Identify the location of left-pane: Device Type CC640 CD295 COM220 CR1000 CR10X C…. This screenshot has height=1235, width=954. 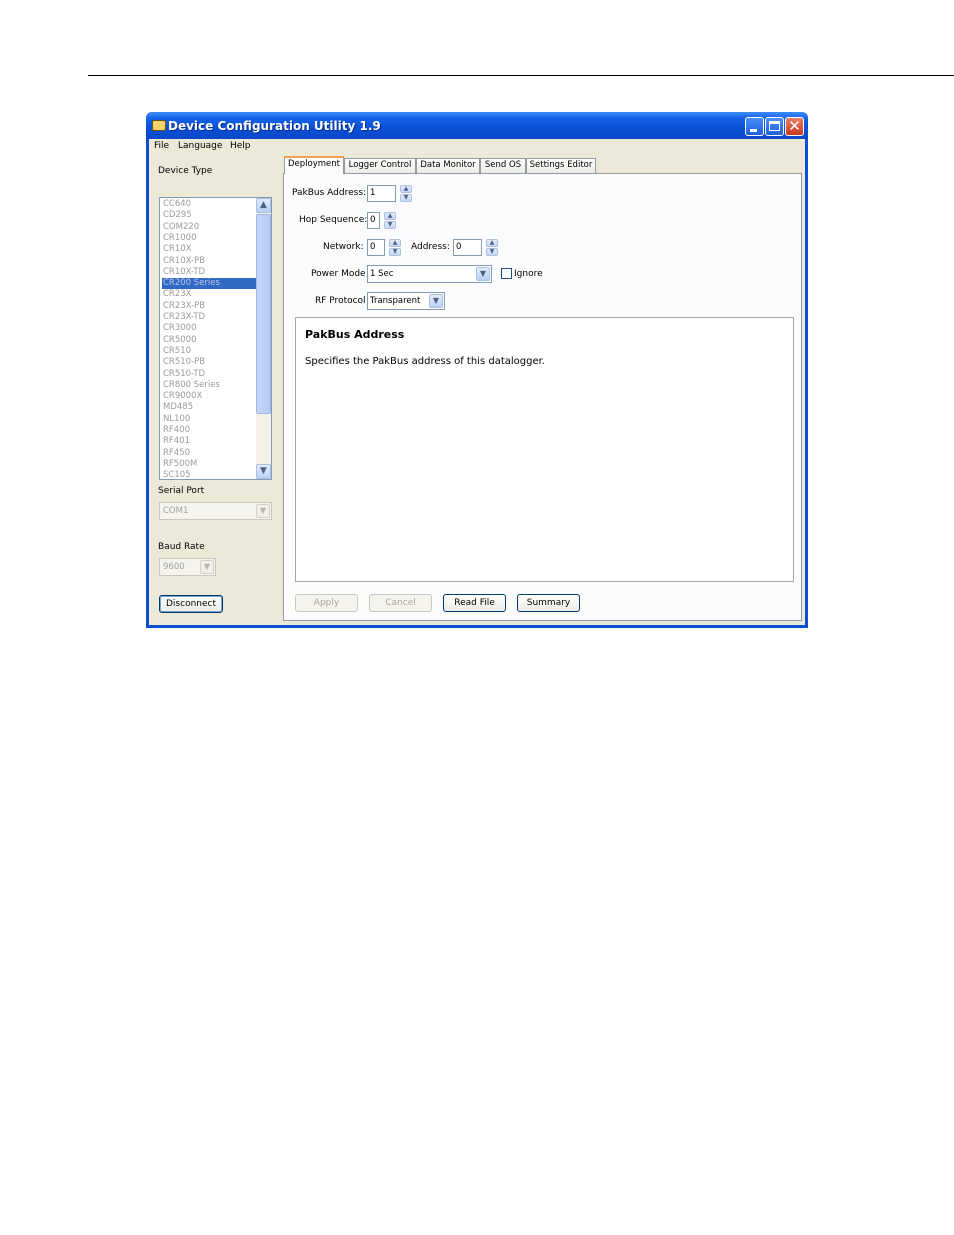
(214, 389).